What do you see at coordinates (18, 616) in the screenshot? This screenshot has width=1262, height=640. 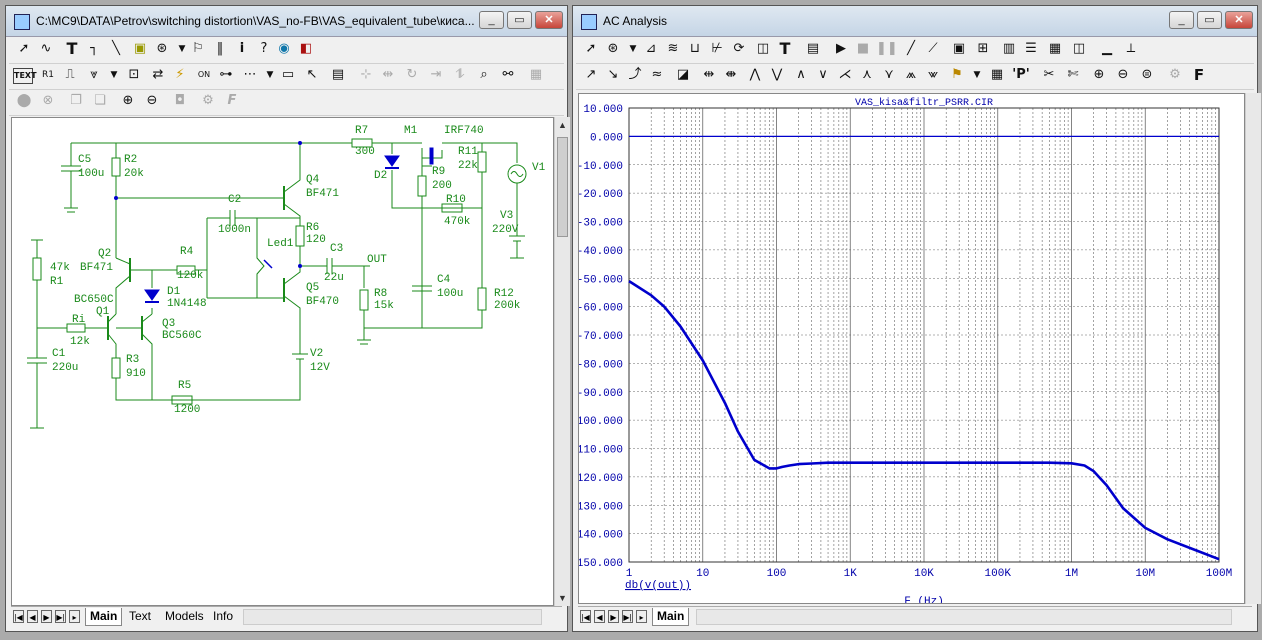 I see `first-page-icon: |◀` at bounding box center [18, 616].